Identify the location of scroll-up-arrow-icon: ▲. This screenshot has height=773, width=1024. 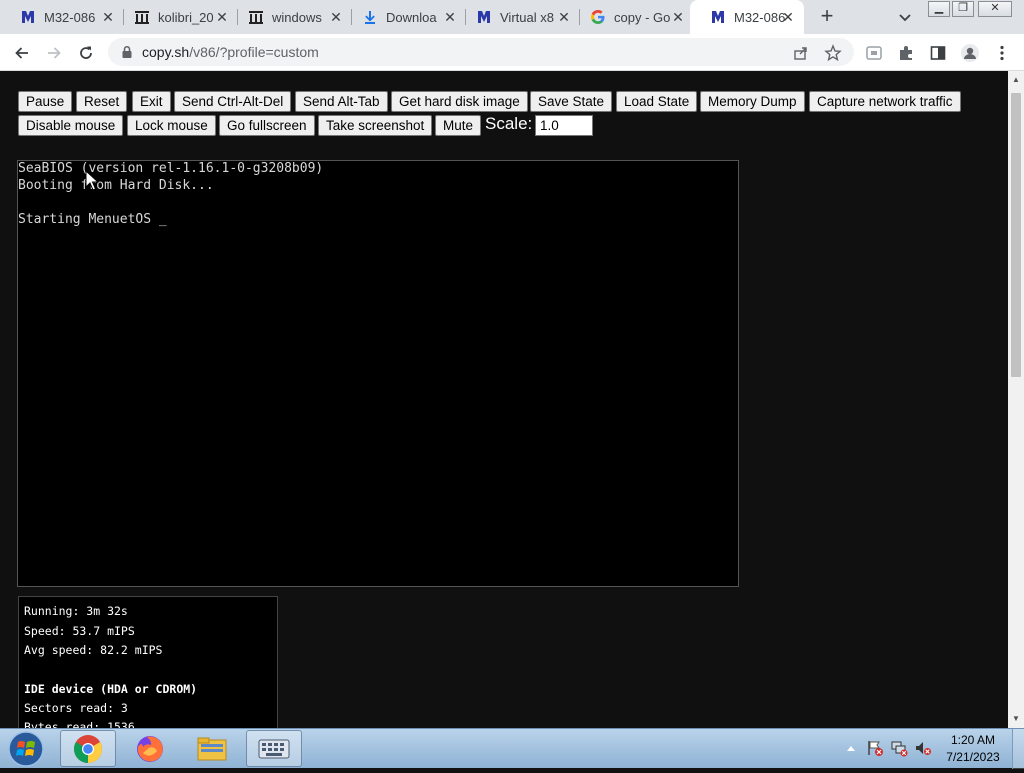
(1016, 80).